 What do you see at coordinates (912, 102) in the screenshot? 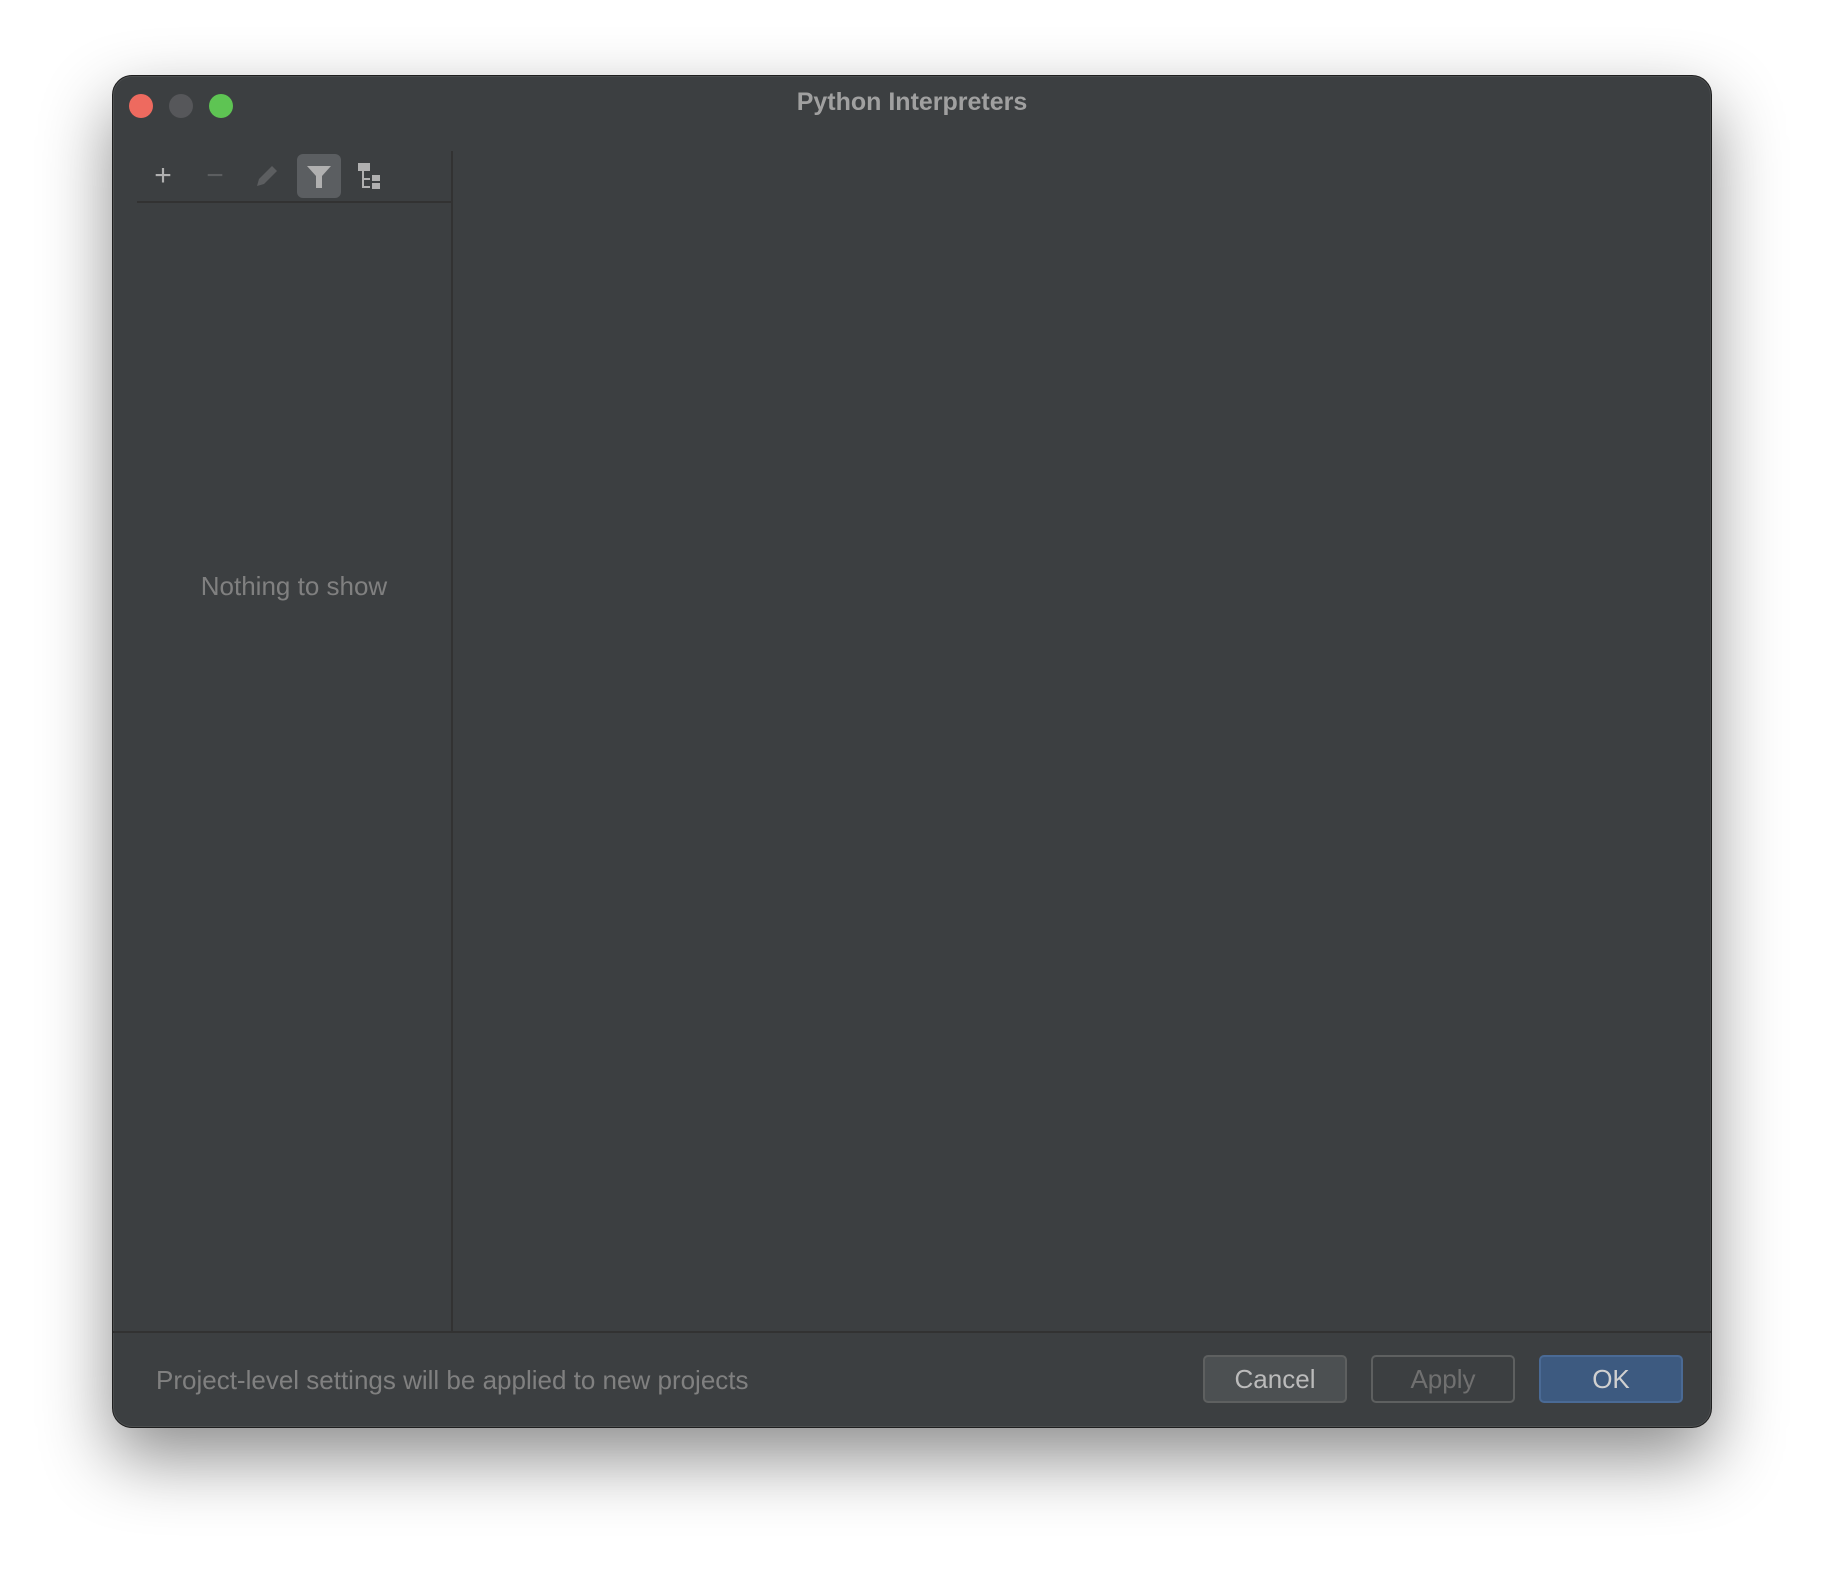
I see `window-title: Python Interpreters` at bounding box center [912, 102].